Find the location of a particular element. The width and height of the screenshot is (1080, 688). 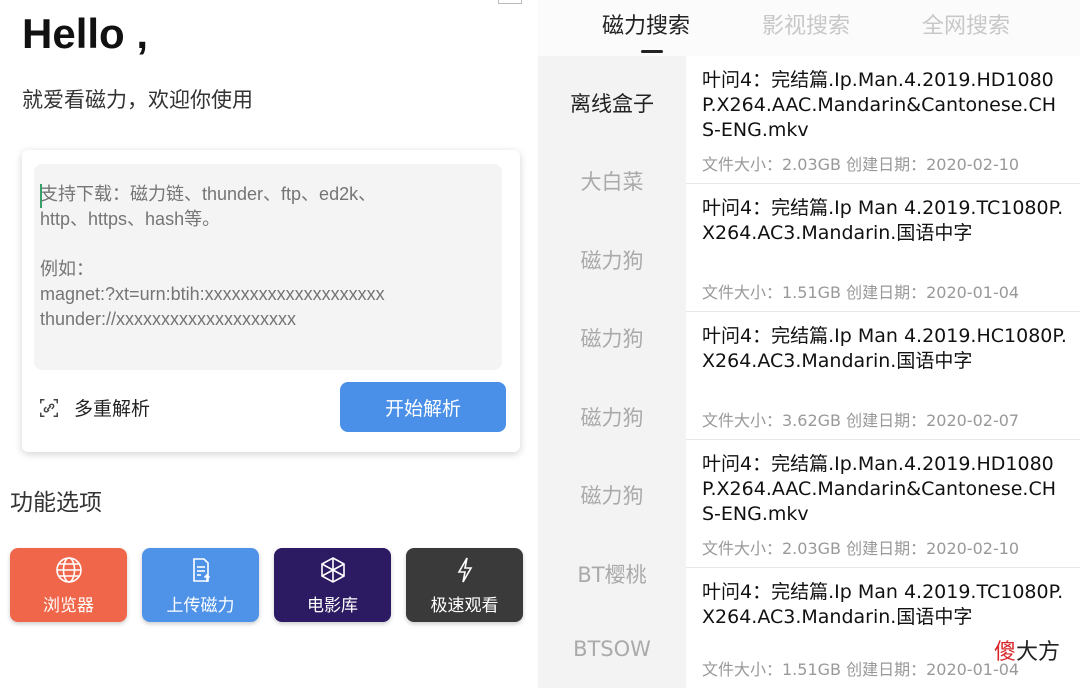

globe-icon is located at coordinates (68, 569).